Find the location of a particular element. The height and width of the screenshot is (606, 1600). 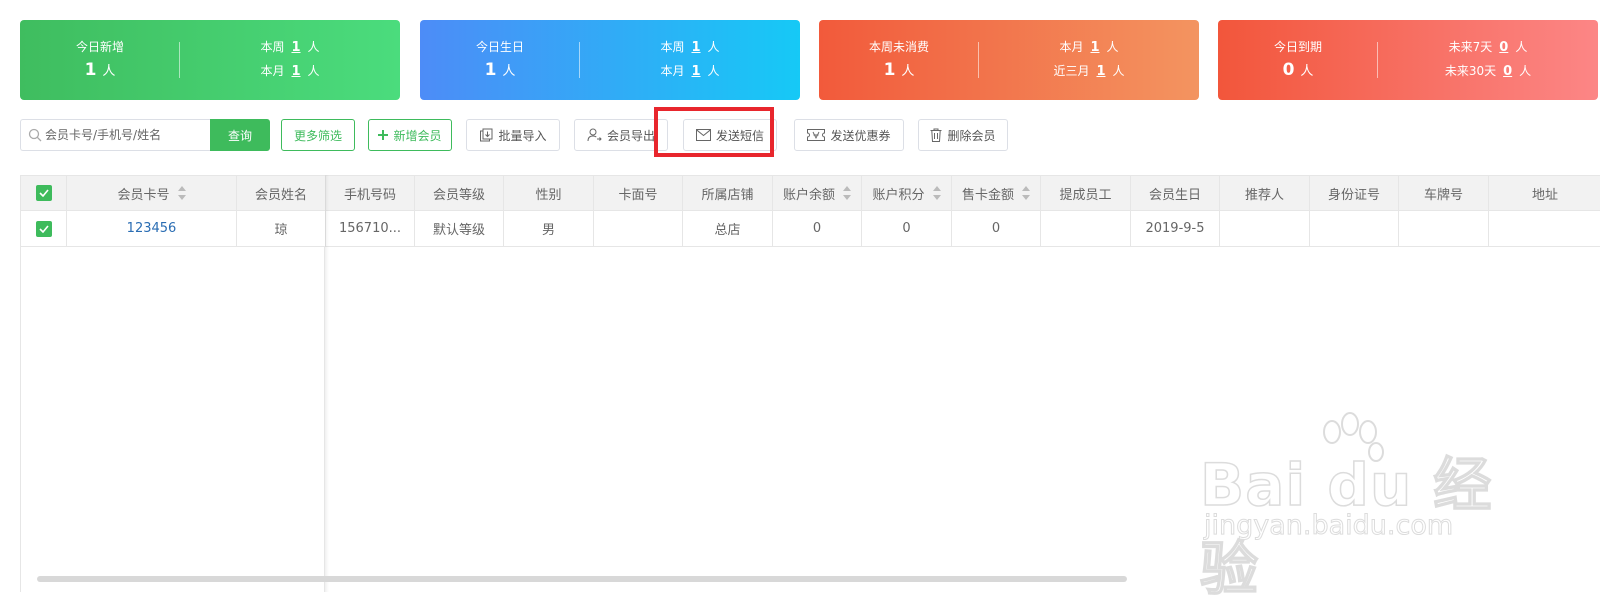

user-export-icon is located at coordinates (594, 135).